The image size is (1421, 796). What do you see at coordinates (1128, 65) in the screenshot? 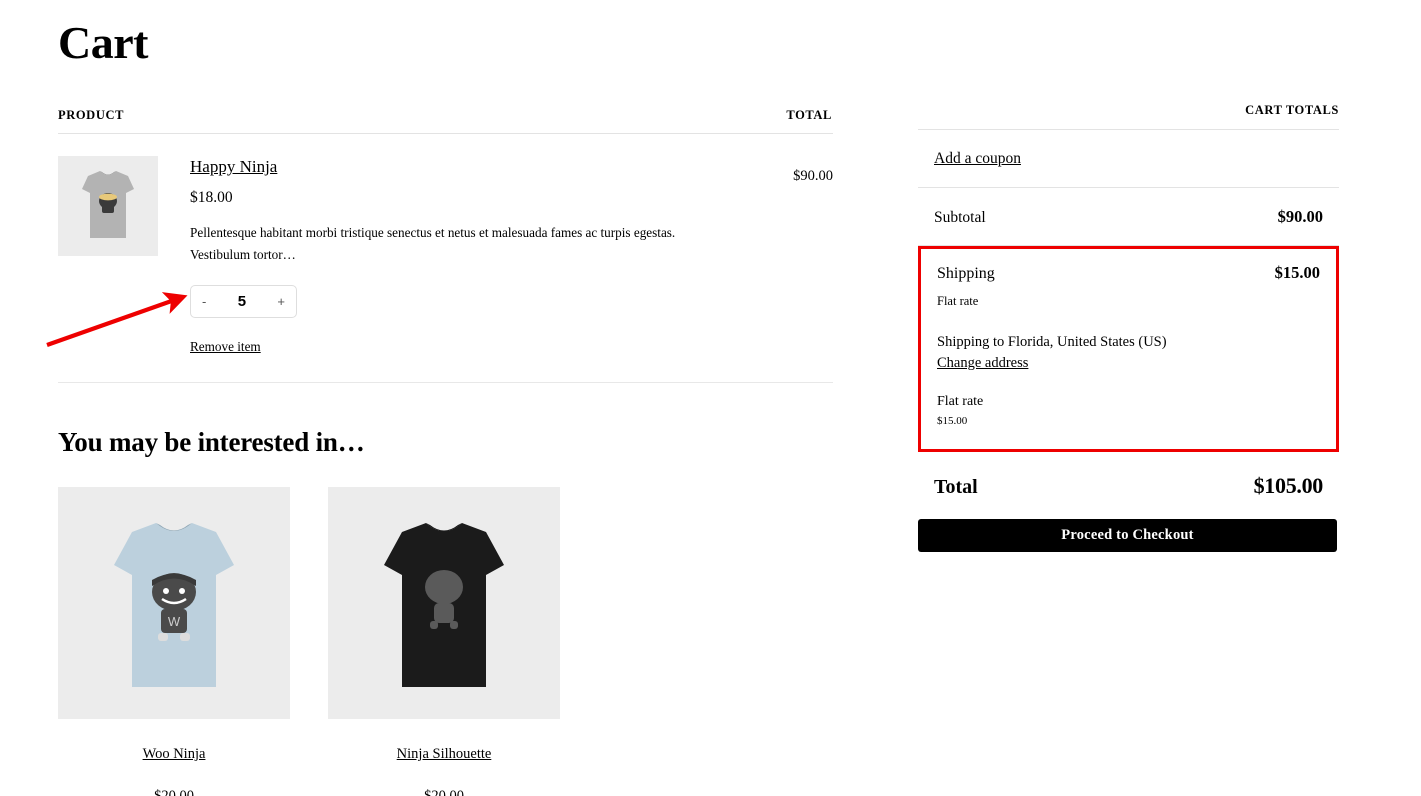
I see `cart-totals-heading: CART TOTALS` at bounding box center [1128, 65].